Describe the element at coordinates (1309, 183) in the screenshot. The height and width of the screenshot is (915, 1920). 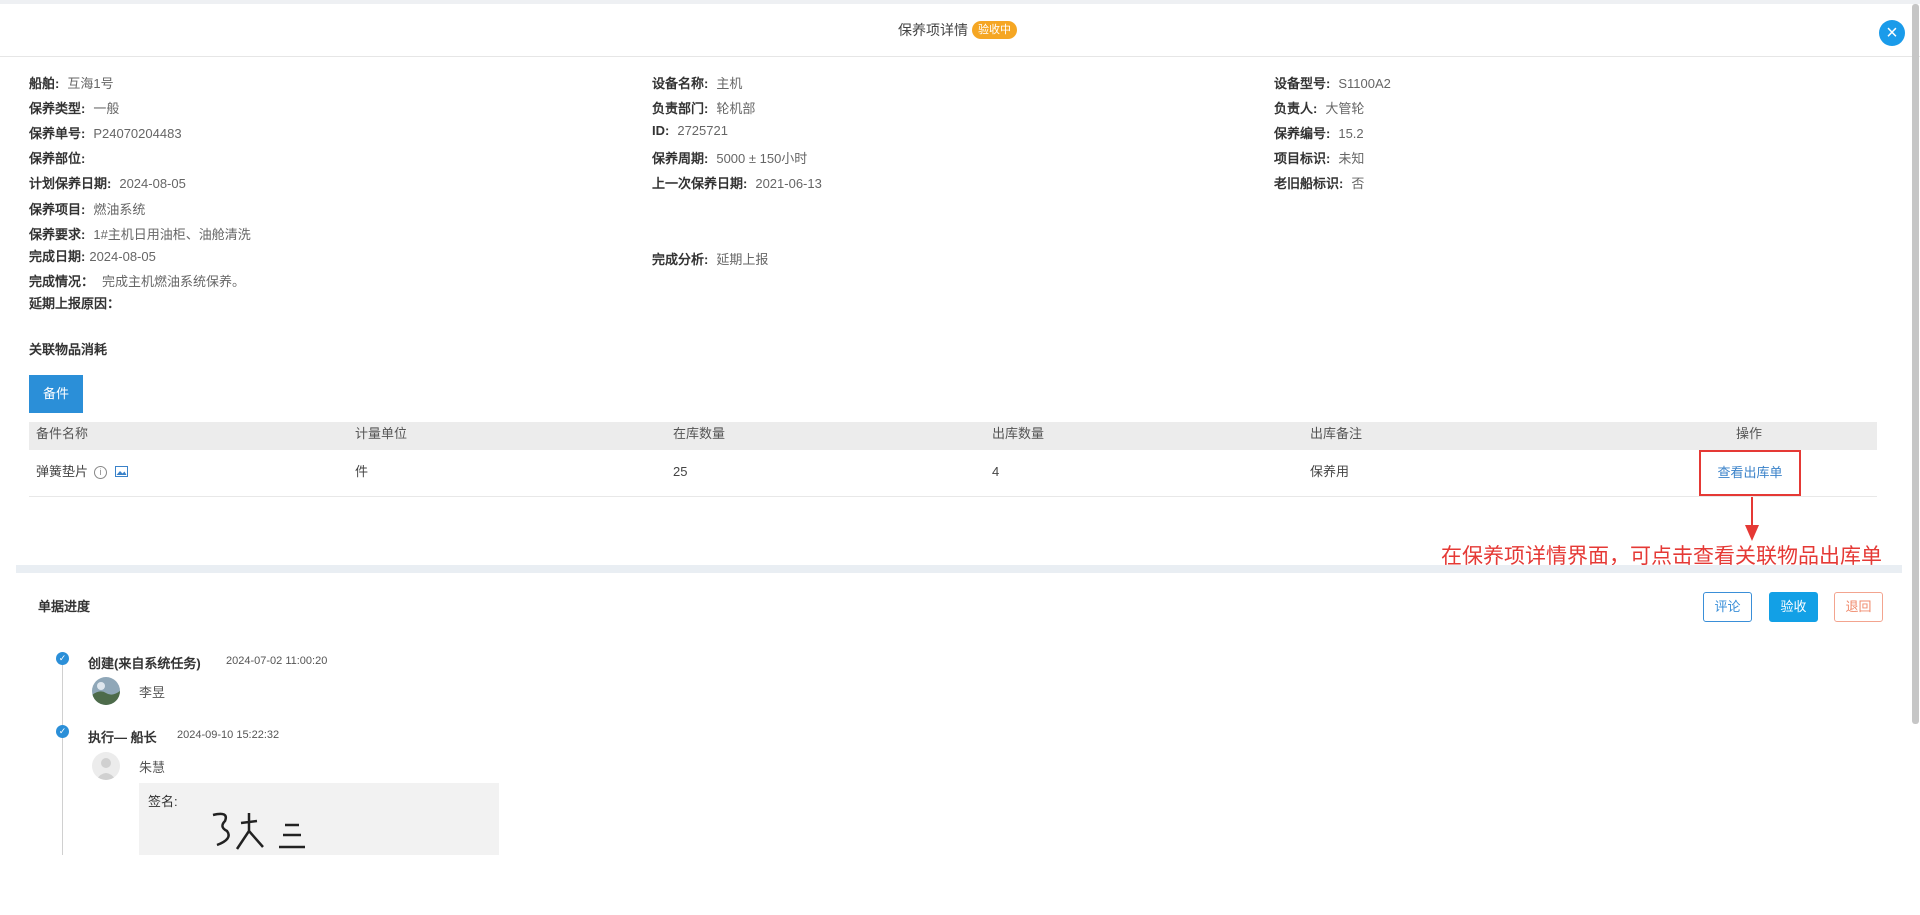
I see `field-label: 老旧船标识:` at that location.